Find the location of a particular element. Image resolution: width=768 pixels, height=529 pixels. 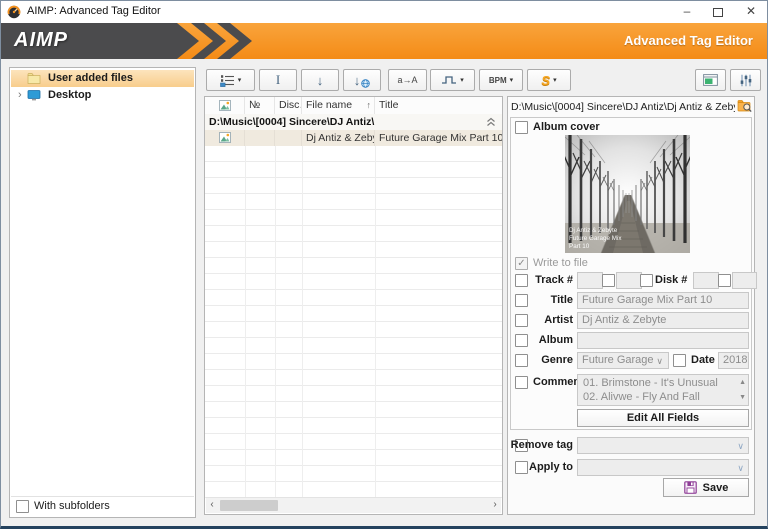

sidebar-item-label: Desktop is located at coordinates (70, 95).